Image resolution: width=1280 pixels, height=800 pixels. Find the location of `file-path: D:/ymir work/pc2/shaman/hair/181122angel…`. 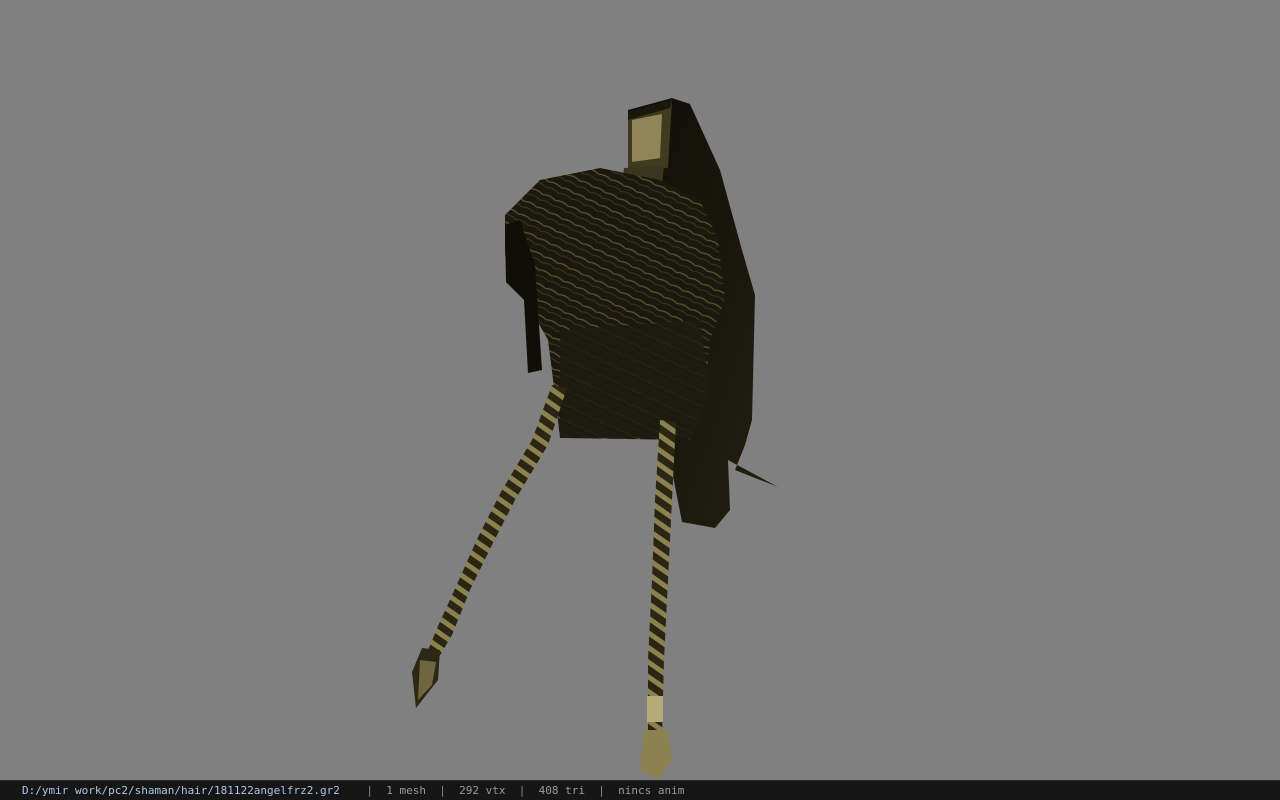

file-path: D:/ymir work/pc2/shaman/hair/181122angel… is located at coordinates (181, 790).